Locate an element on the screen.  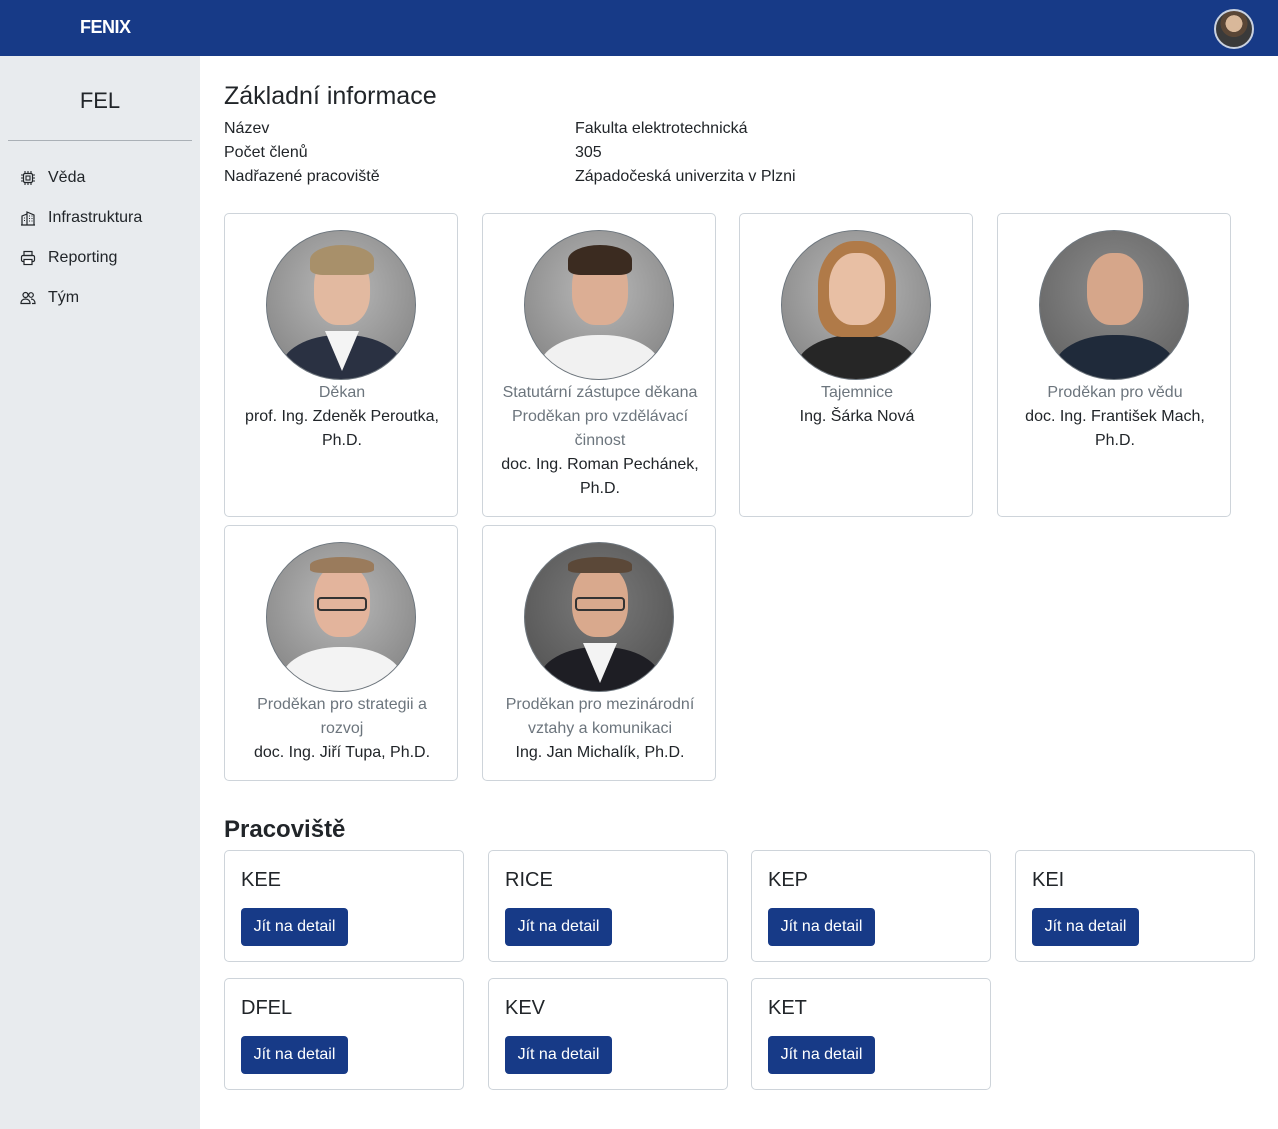
user-avatar is located at coordinates (1234, 29).